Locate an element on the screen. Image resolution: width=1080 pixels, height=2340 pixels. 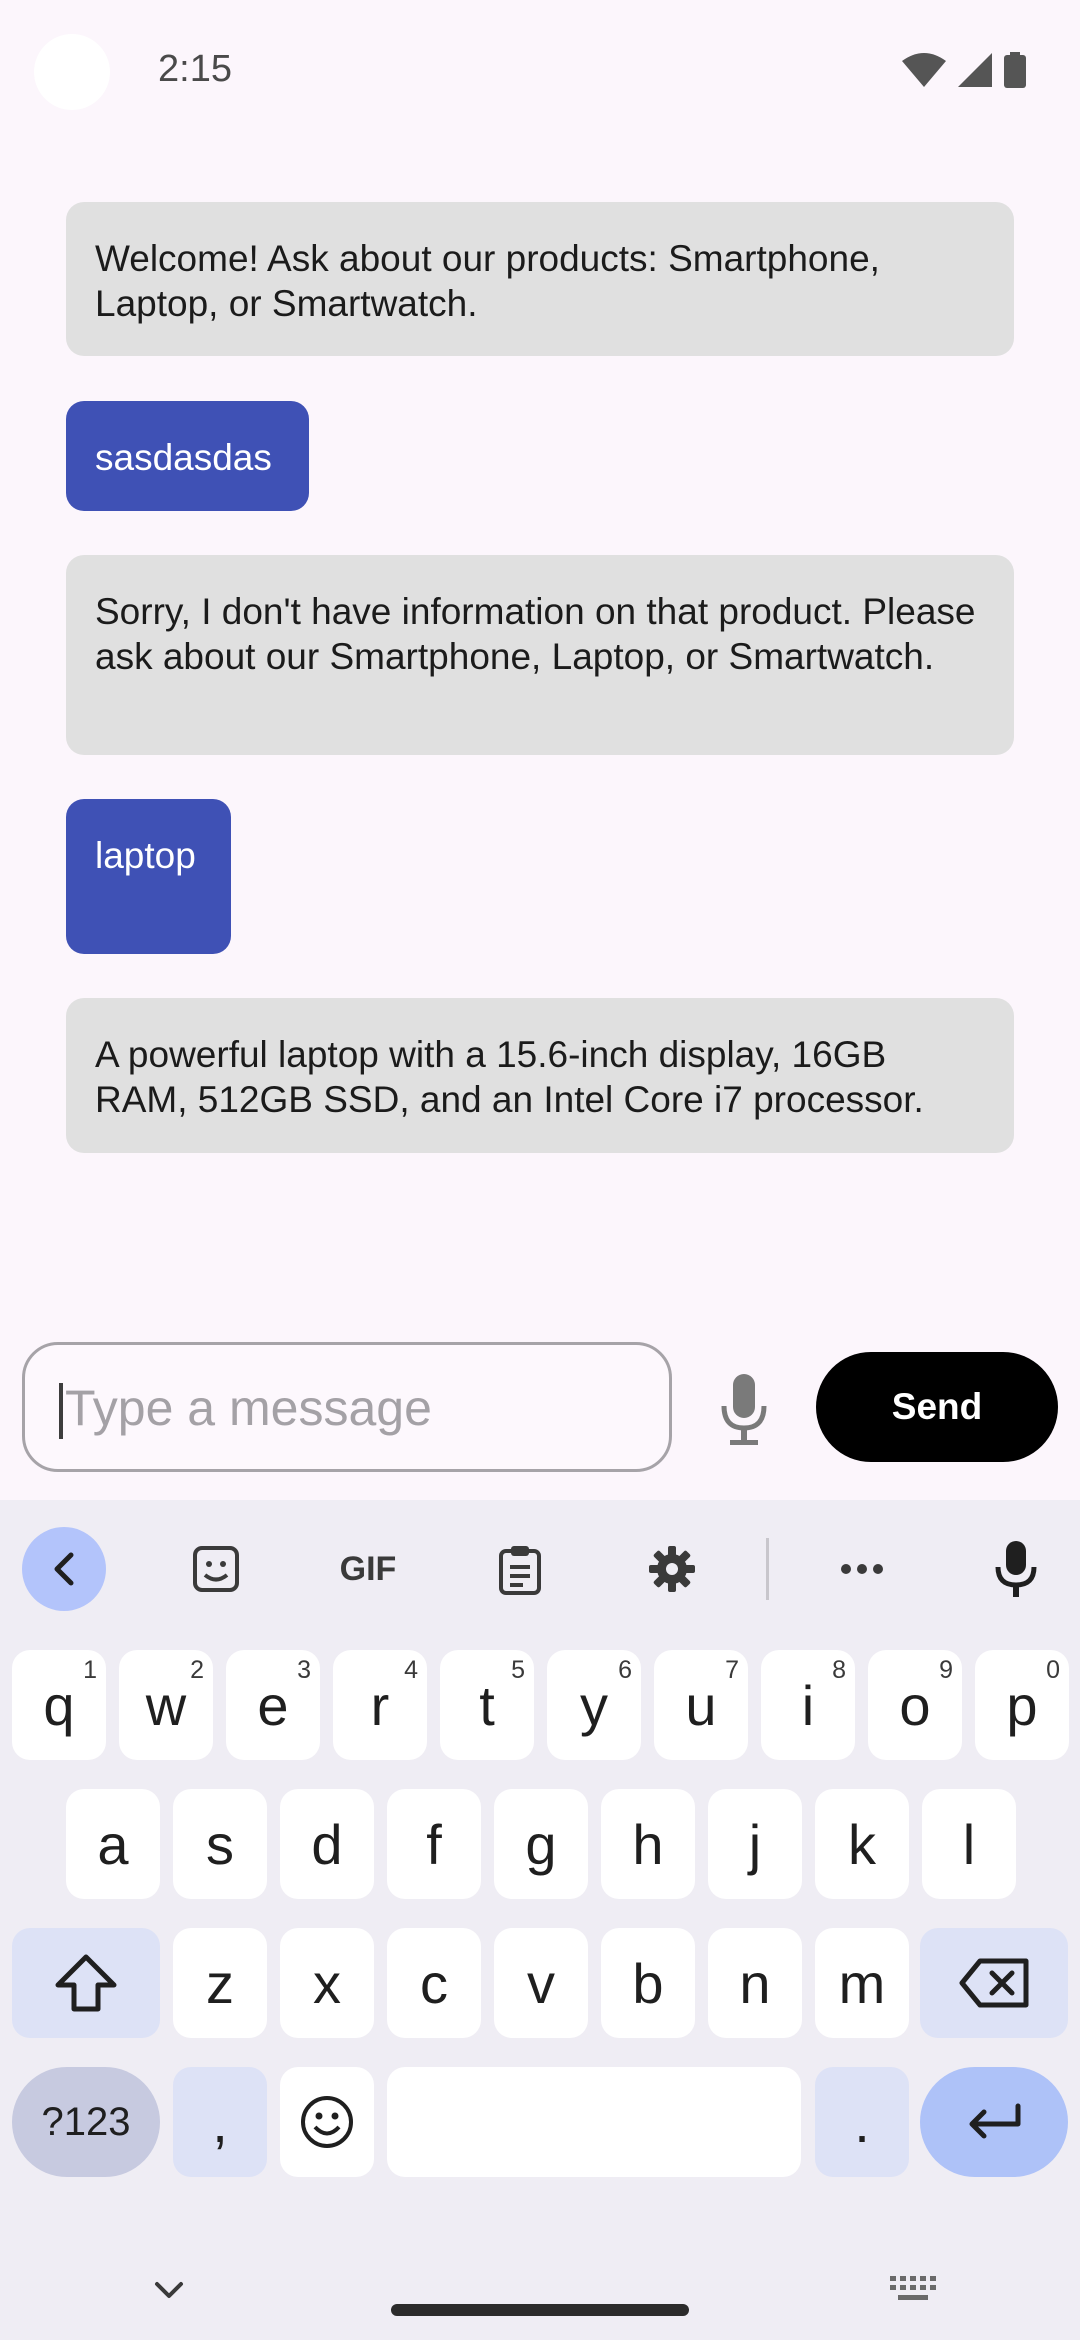
key-y: y6 is located at coordinates (594, 1705).